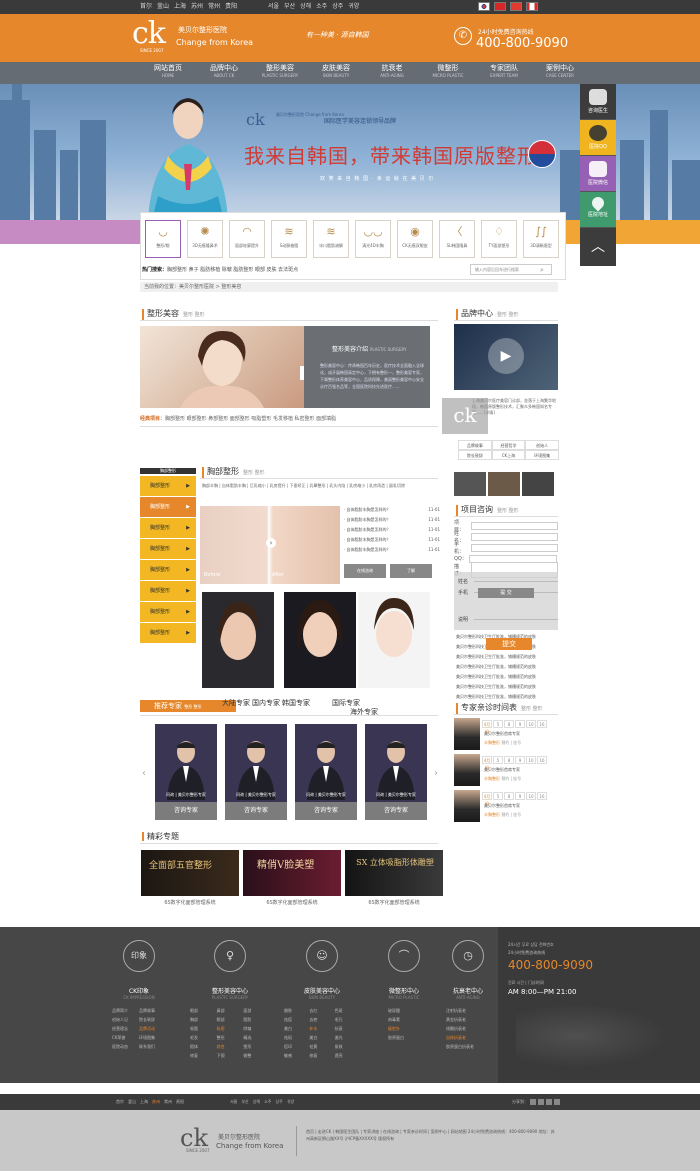 The height and width of the screenshot is (1171, 700). I want to click on footer-link: 微整, so click(256, 1055).